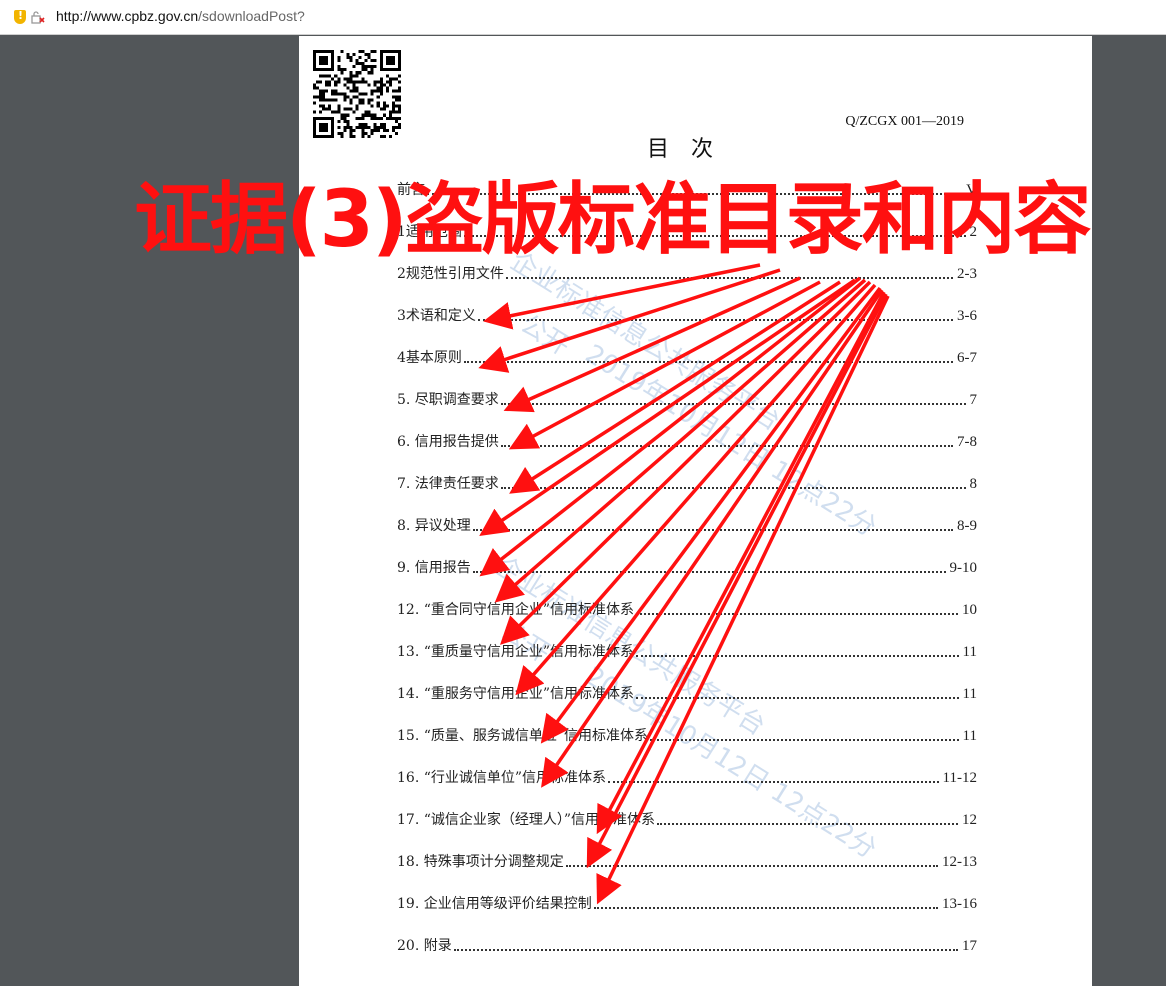  Describe the element at coordinates (969, 946) in the screenshot. I see `toc-entry-page: 17` at that location.